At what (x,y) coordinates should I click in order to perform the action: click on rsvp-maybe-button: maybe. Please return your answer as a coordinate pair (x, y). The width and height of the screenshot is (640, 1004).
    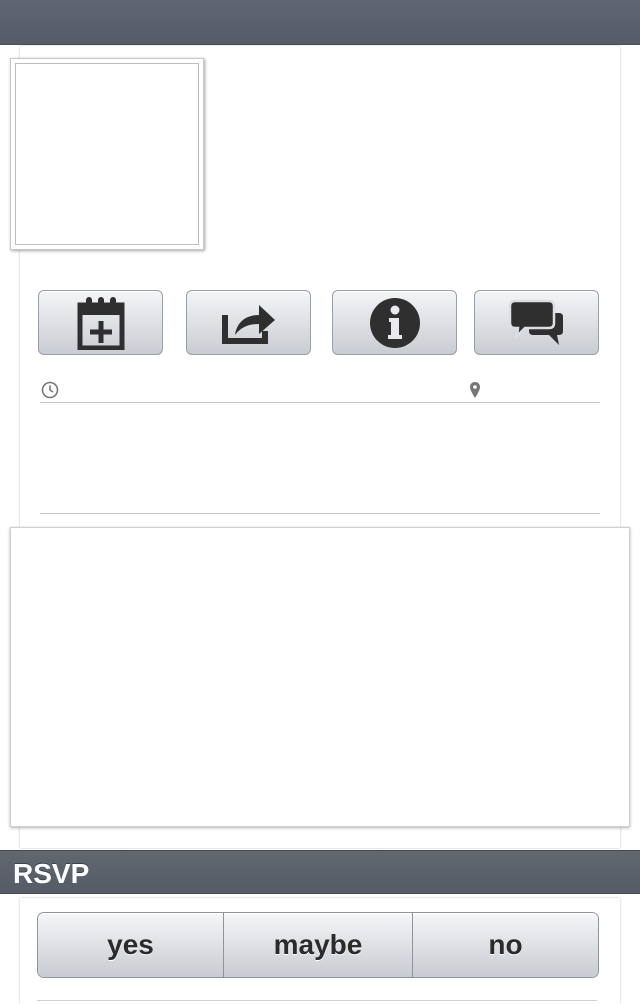
    Looking at the image, I should click on (317, 945).